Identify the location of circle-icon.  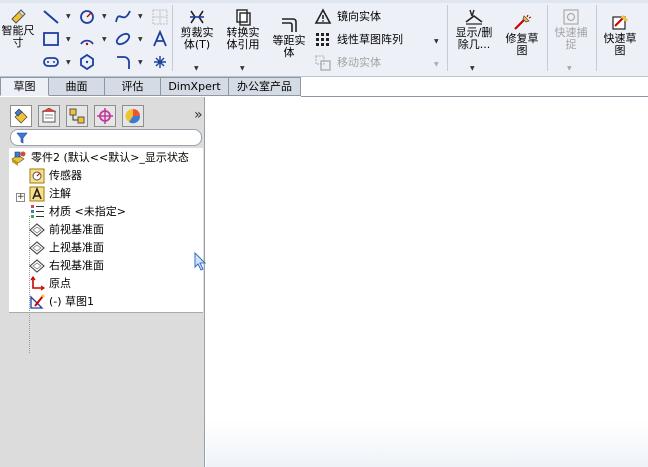
(87, 17).